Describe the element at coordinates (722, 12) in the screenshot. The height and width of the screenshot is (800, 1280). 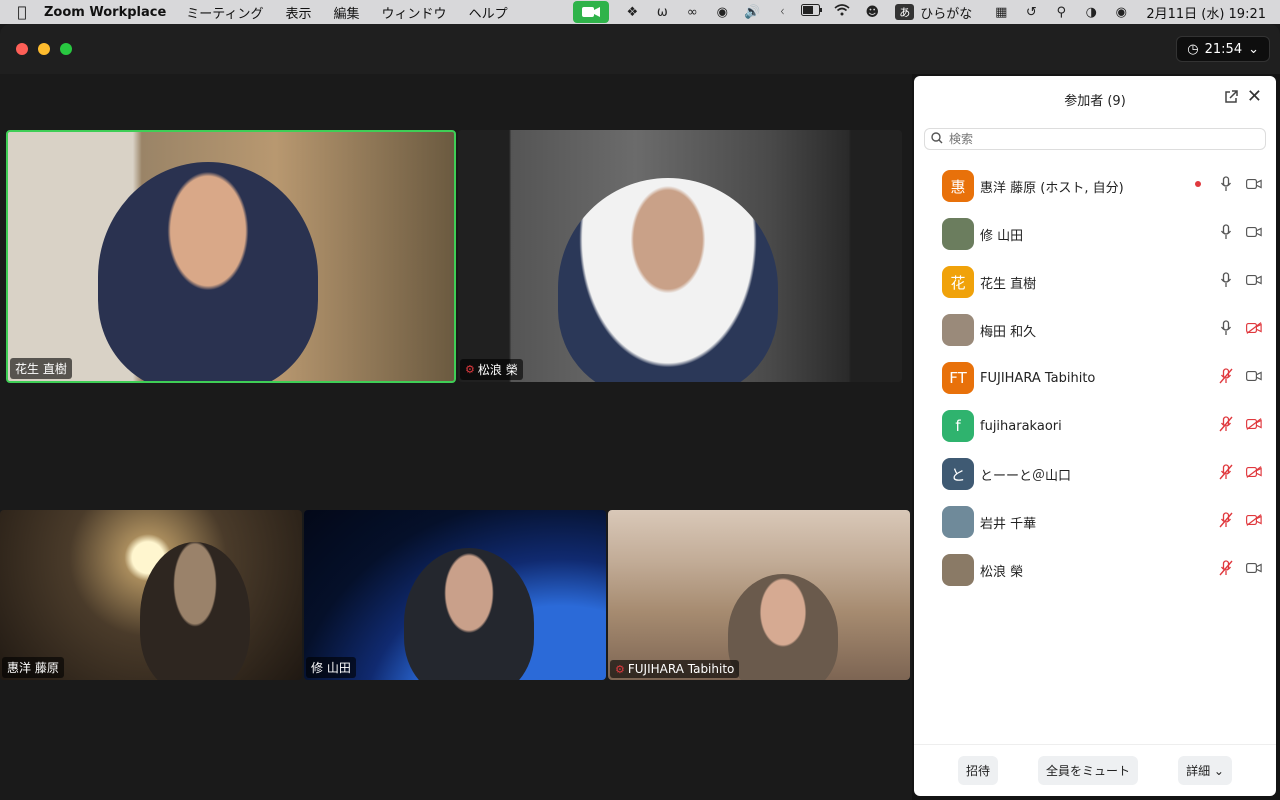
I see `status-app-icon: ◉` at that location.